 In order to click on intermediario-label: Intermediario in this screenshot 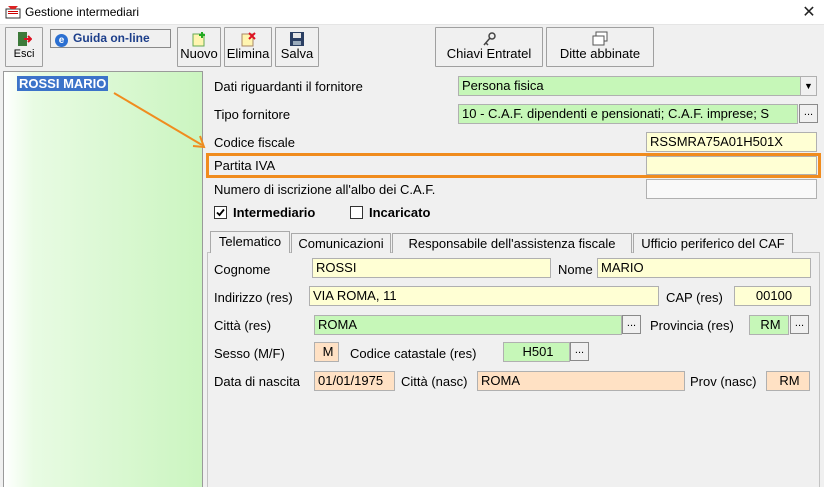, I will do `click(274, 212)`.